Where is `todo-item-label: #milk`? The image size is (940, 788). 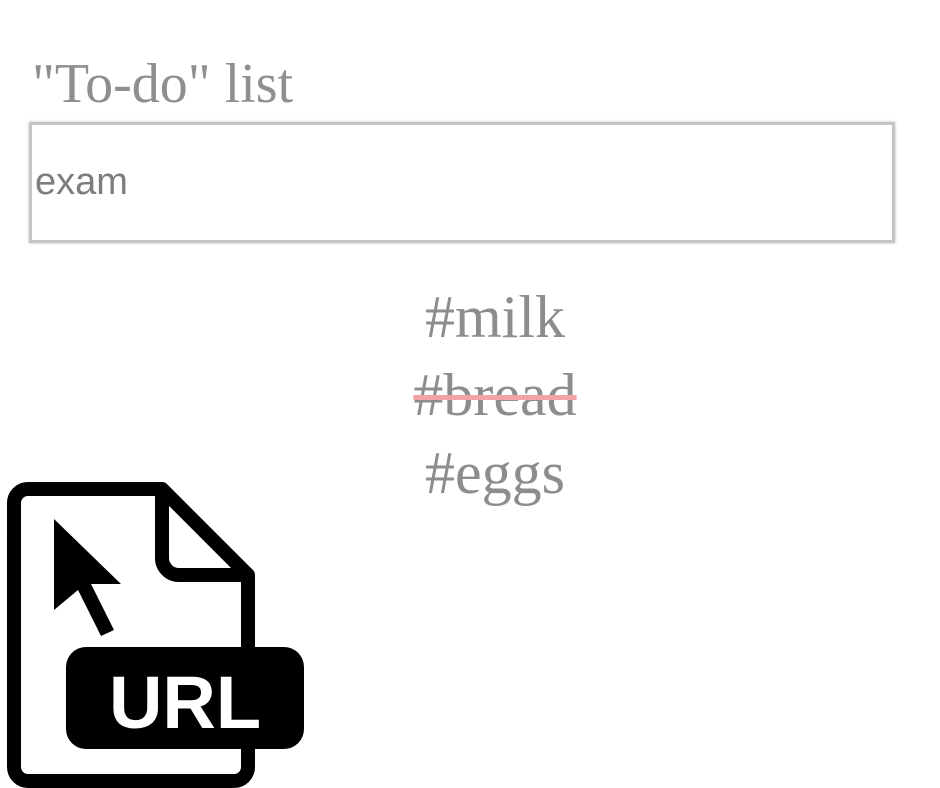 todo-item-label: #milk is located at coordinates (494, 317).